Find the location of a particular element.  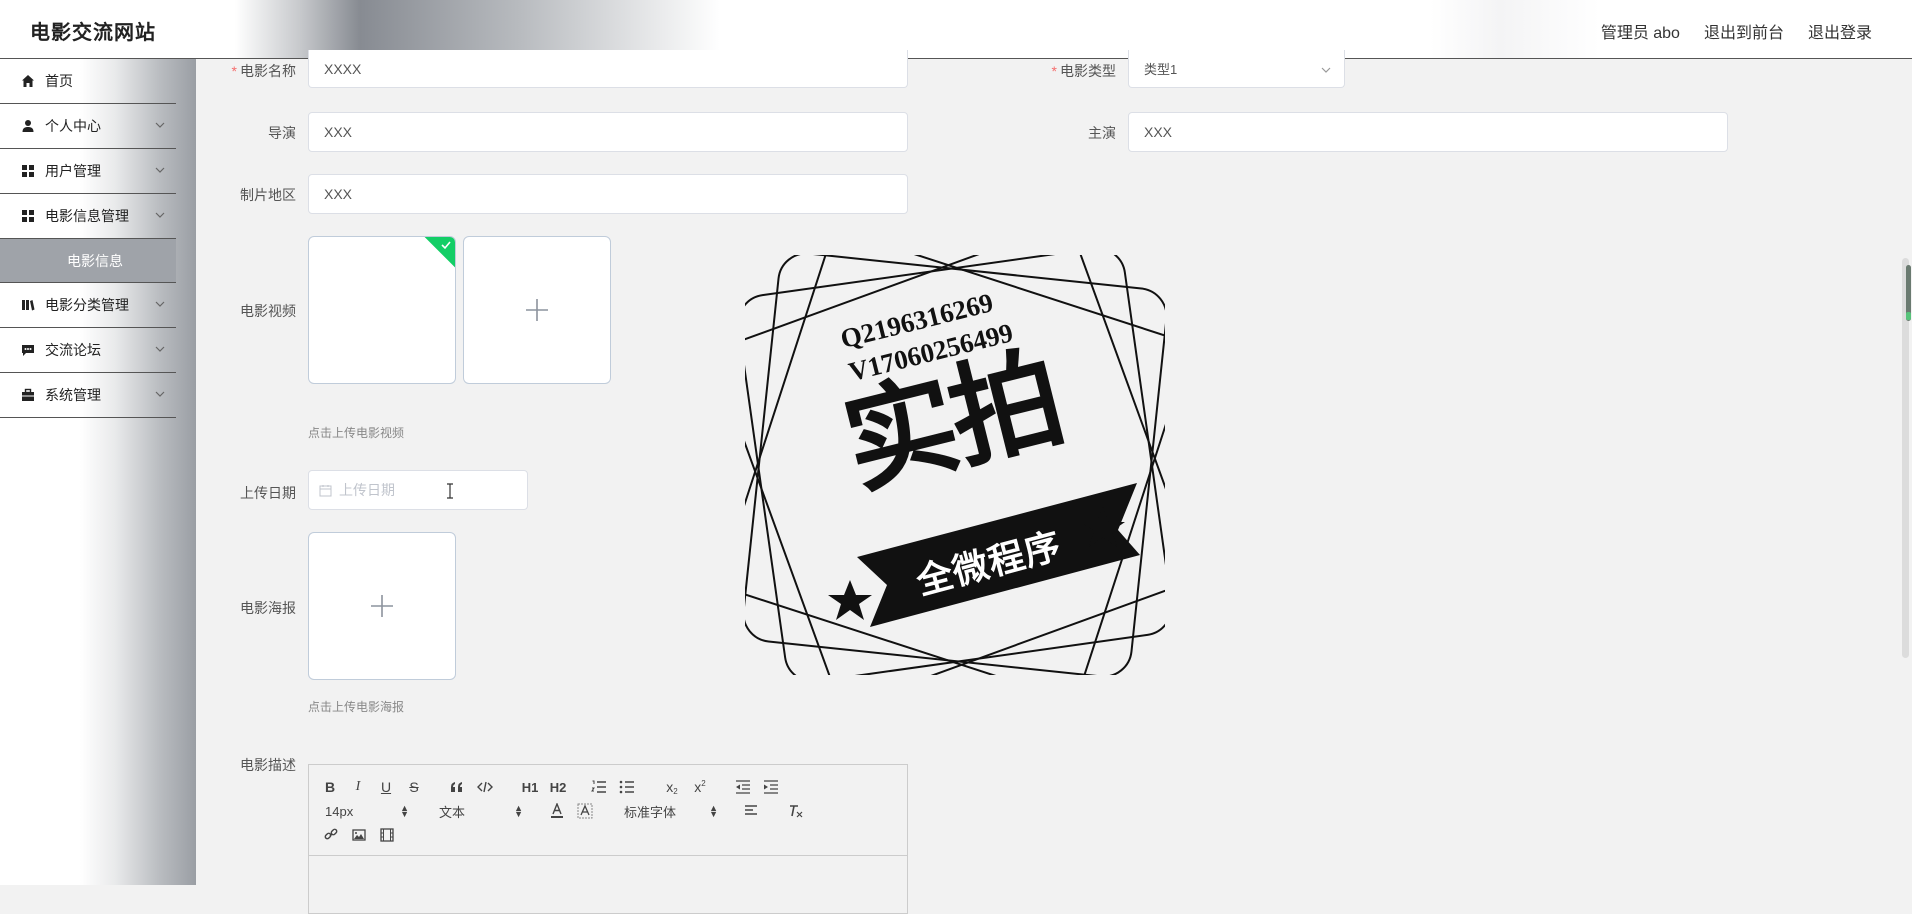

sidebar-item-user-management: 用户管理 is located at coordinates (88, 171).